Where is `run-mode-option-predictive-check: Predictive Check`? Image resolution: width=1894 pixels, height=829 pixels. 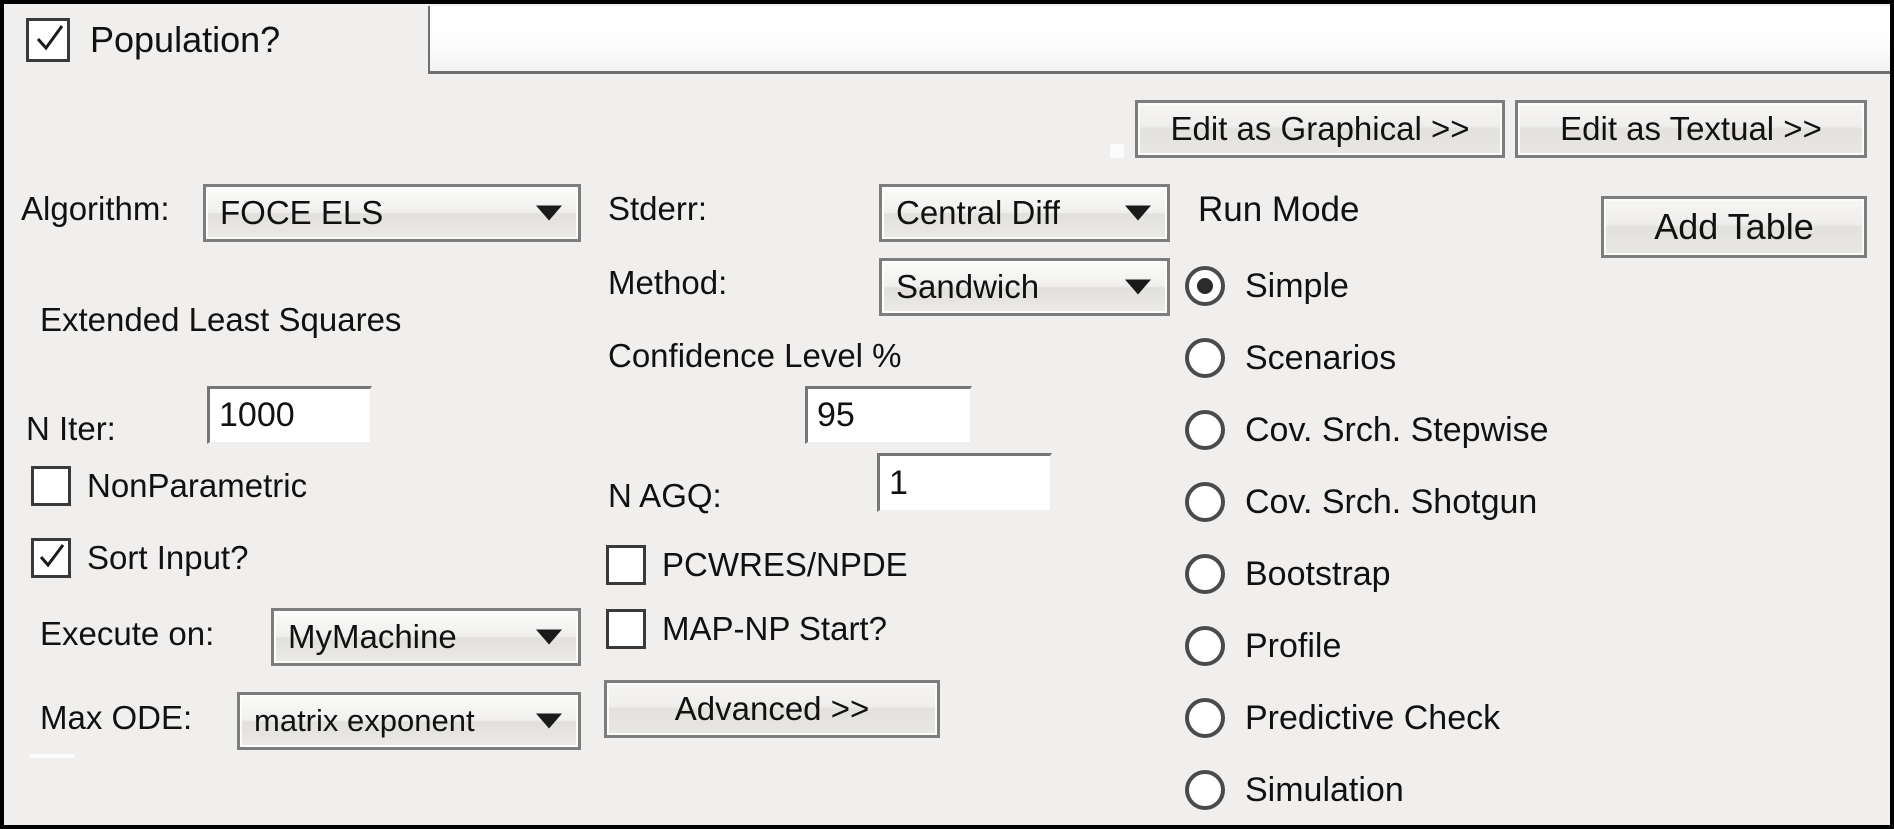 run-mode-option-predictive-check: Predictive Check is located at coordinates (1342, 718).